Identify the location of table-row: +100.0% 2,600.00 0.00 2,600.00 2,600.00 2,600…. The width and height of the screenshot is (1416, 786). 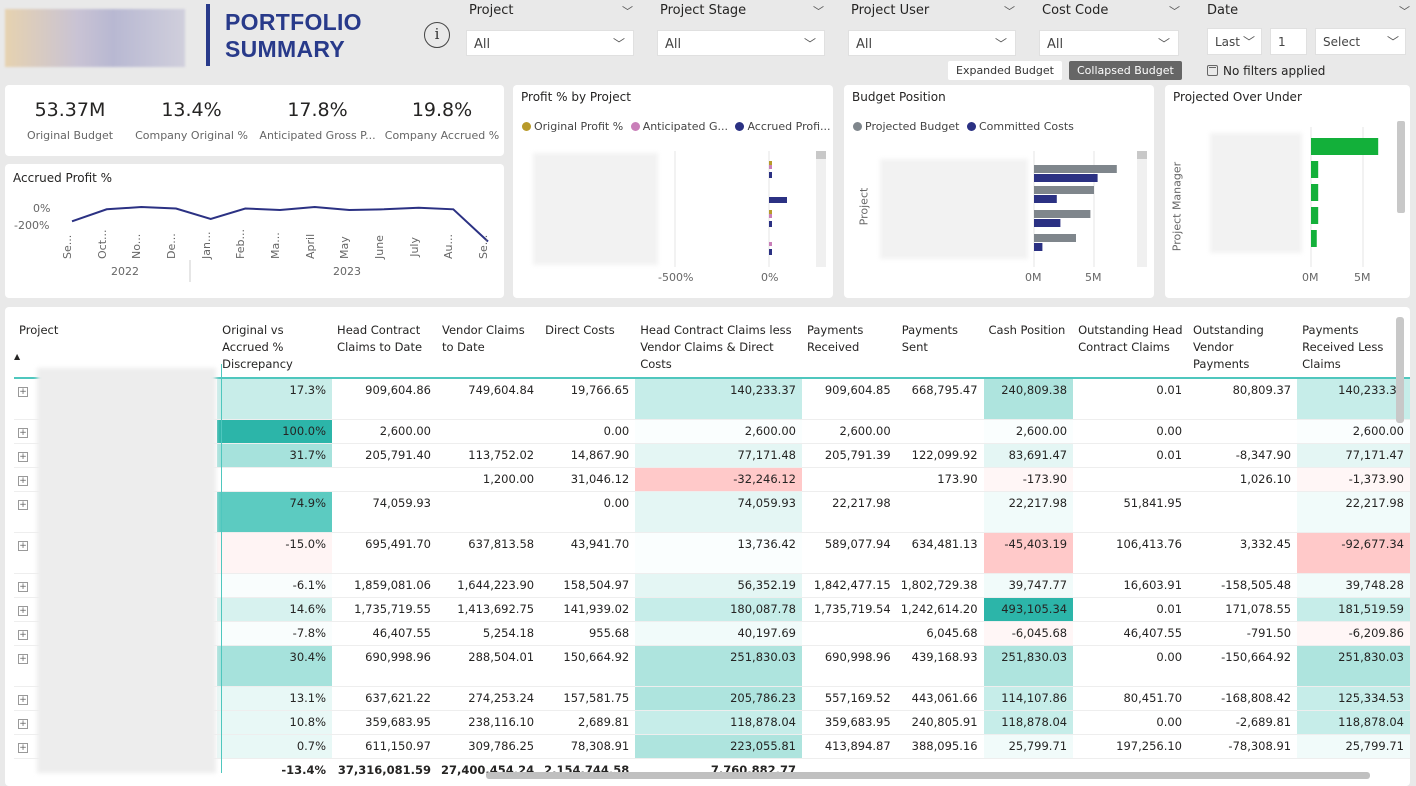
(712, 431).